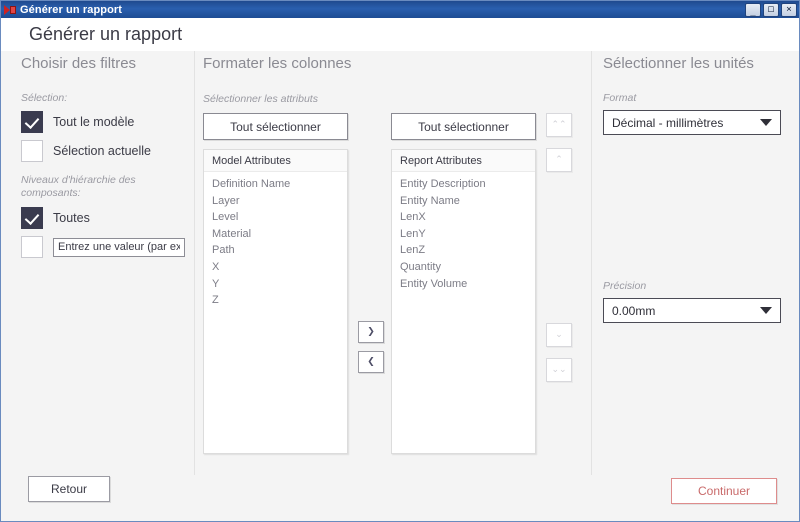 The height and width of the screenshot is (522, 800). What do you see at coordinates (371, 362) in the screenshot?
I see `remove-attribute-button: ❮` at bounding box center [371, 362].